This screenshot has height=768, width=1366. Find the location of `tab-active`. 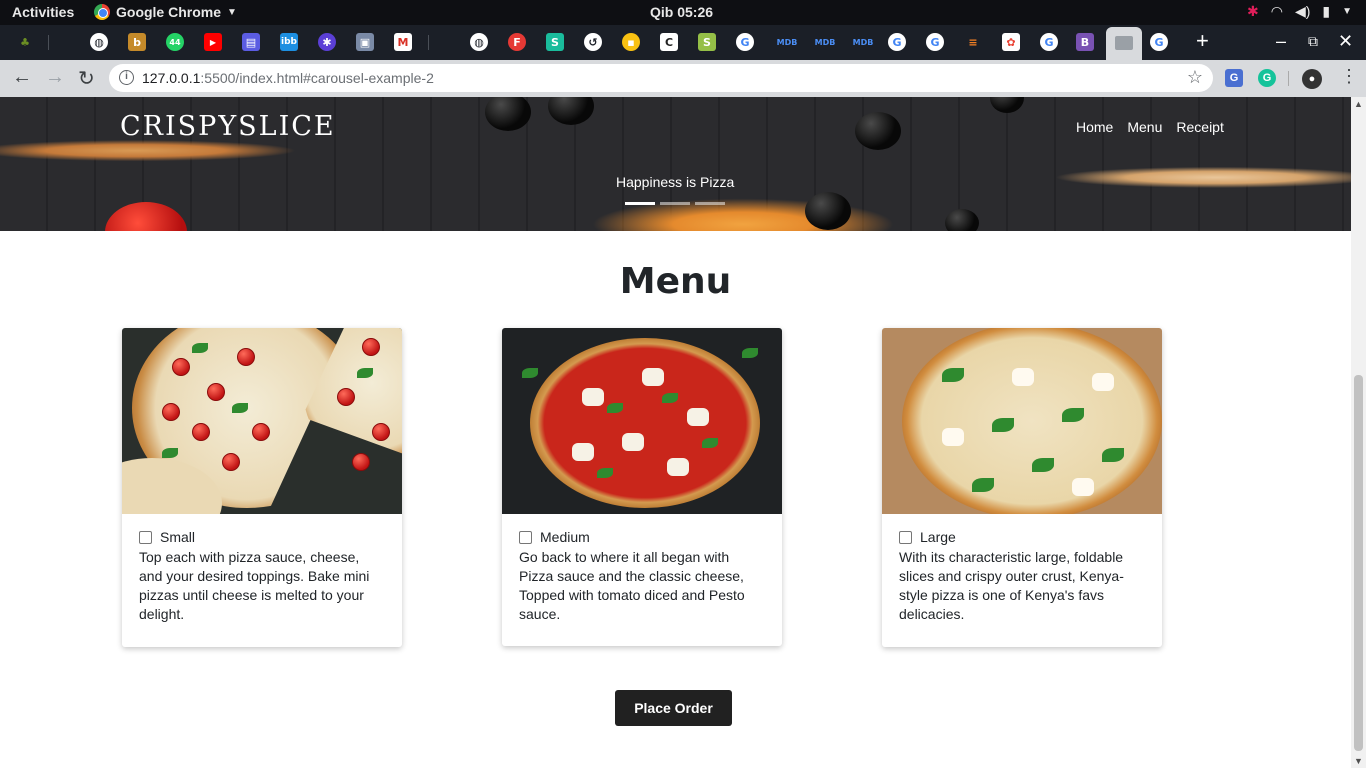

tab-active is located at coordinates (1124, 43).